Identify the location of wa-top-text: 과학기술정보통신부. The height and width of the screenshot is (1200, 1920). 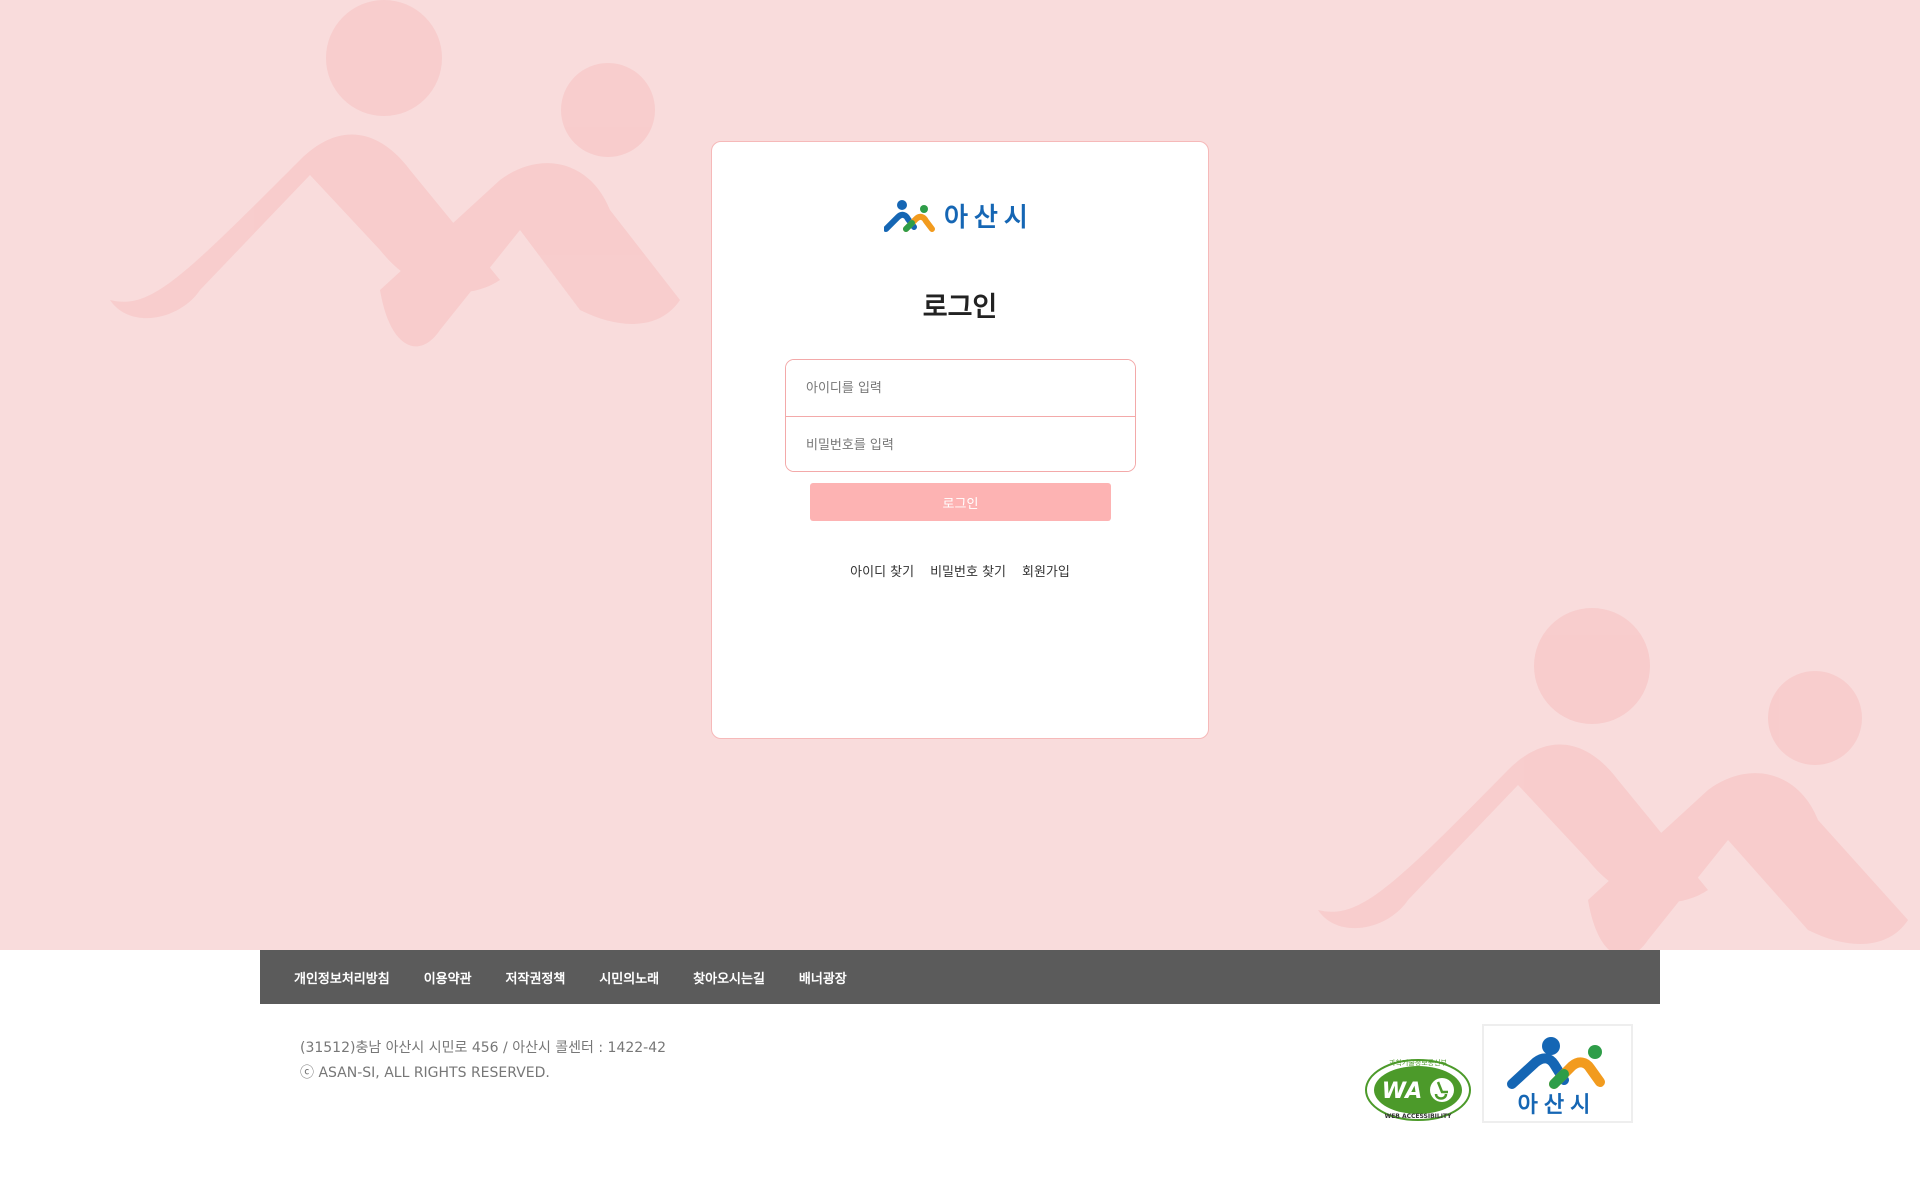
(1418, 1062).